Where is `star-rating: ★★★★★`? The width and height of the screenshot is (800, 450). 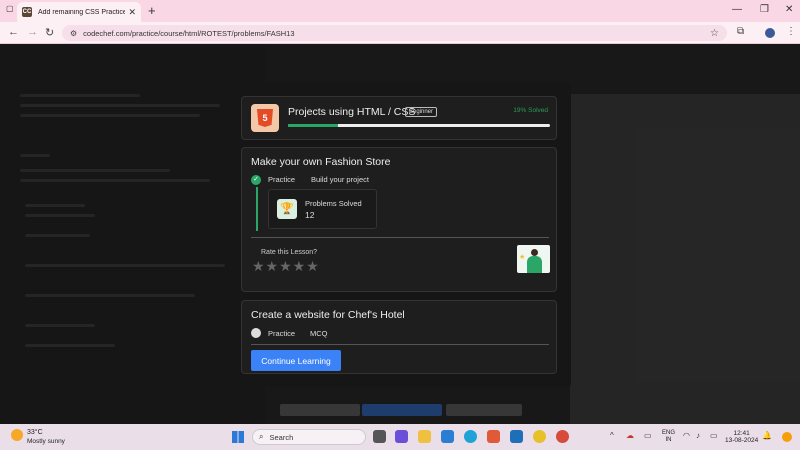
star-rating: ★★★★★ is located at coordinates (286, 266).